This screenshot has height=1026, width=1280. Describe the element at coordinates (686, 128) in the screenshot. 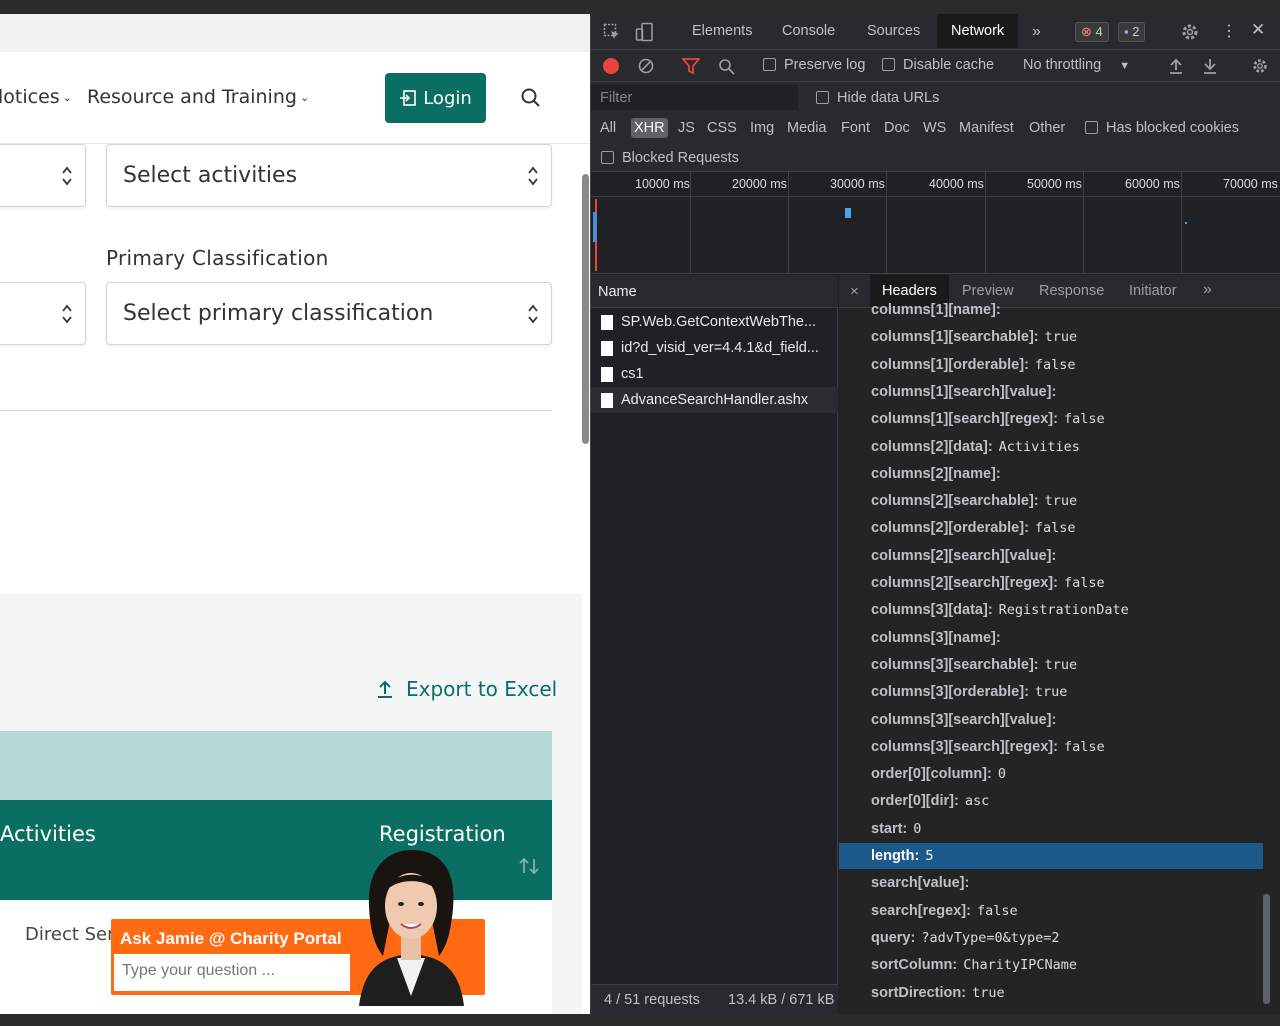

I see `type-js: JS` at that location.